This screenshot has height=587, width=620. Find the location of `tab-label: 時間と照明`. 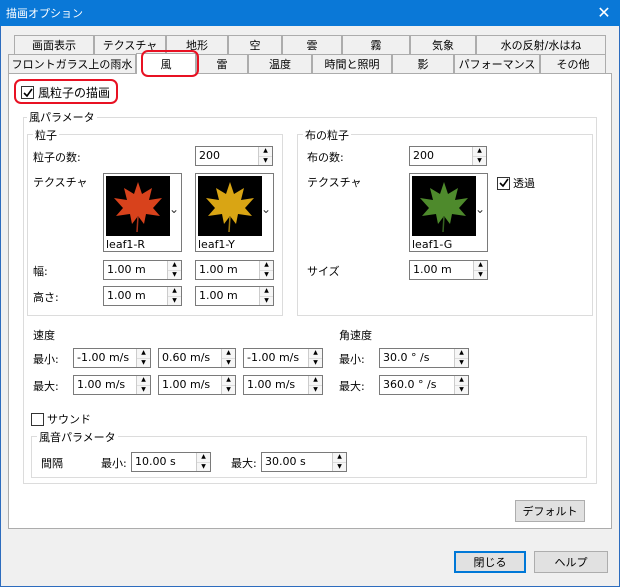

tab-label: 時間と照明 is located at coordinates (352, 64).